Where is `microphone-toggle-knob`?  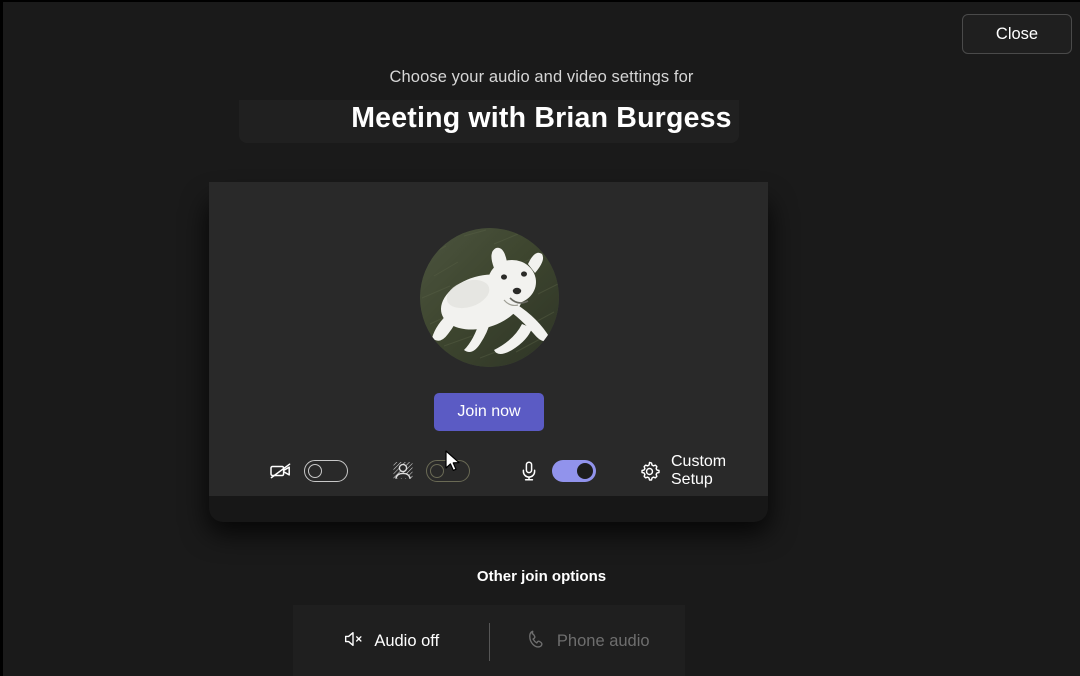 microphone-toggle-knob is located at coordinates (585, 471).